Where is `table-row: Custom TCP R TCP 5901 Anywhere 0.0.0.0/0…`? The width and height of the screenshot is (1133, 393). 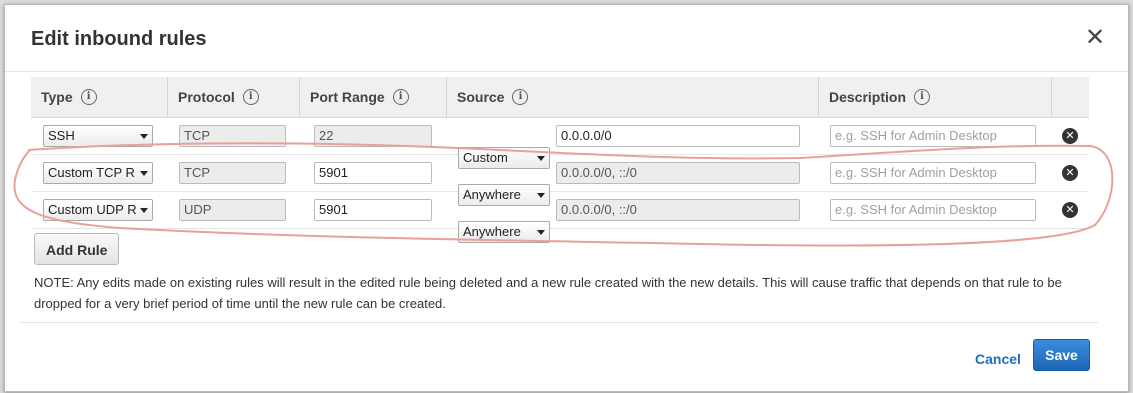 table-row: Custom TCP R TCP 5901 Anywhere 0.0.0.0/0… is located at coordinates (560, 180).